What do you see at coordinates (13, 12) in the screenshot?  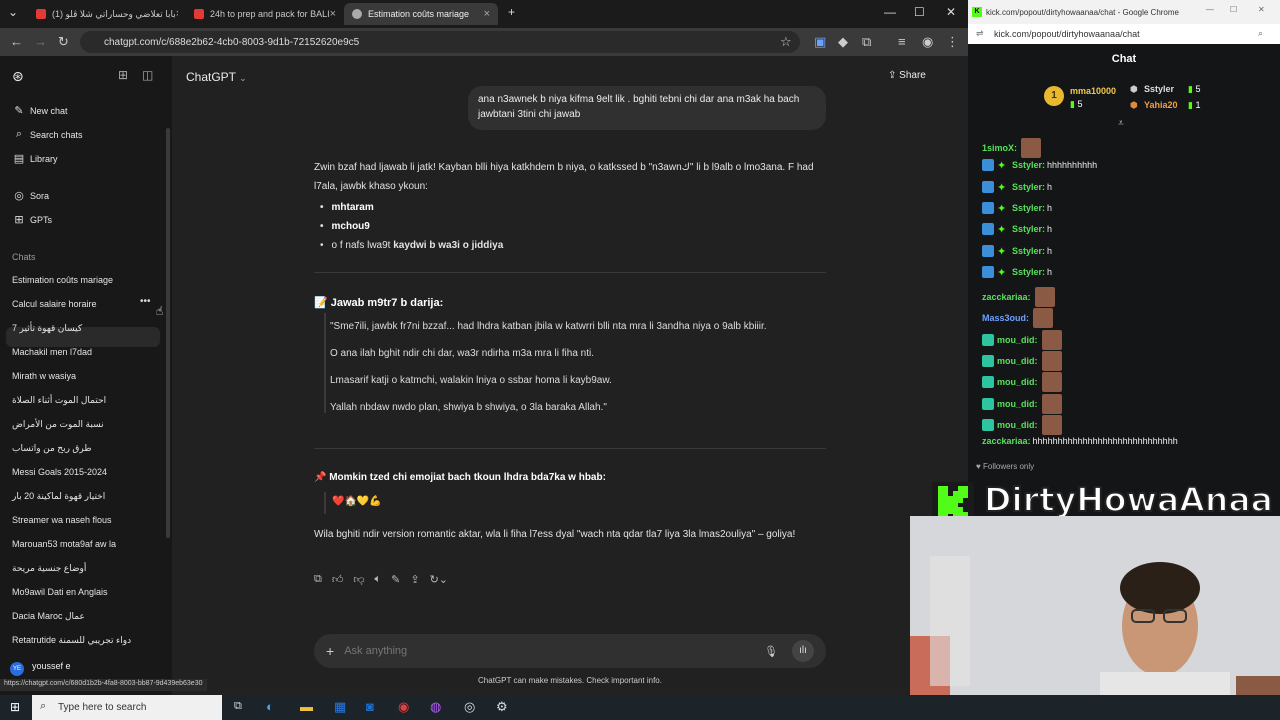 I see `tab-list-icon: ⌄` at bounding box center [13, 12].